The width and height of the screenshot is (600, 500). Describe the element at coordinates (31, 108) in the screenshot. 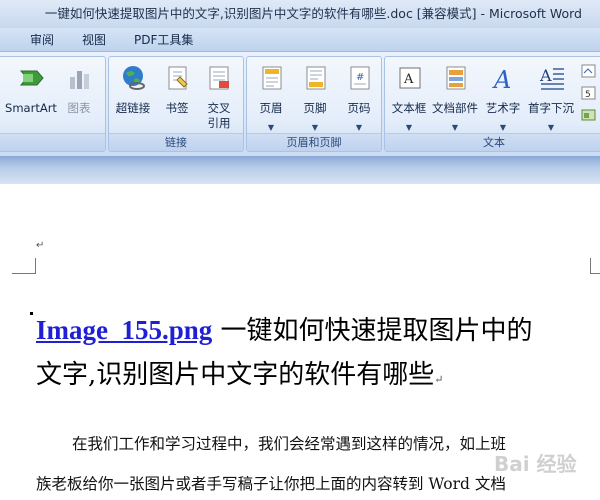

I see `smartart-label: SmartArt` at that location.